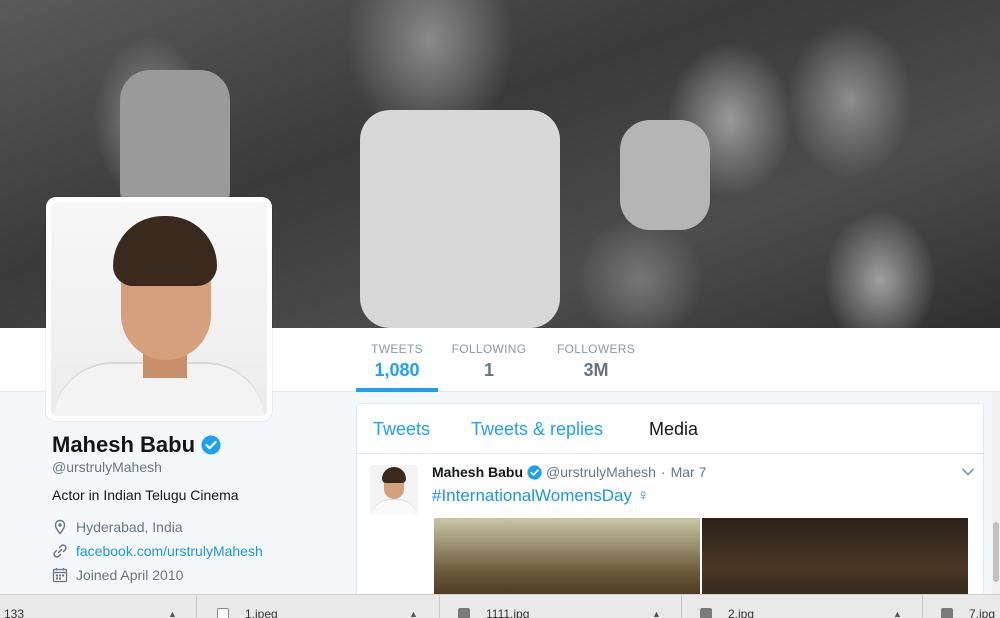  I want to click on stat-tweets: TWEETS 1,080, so click(397, 360).